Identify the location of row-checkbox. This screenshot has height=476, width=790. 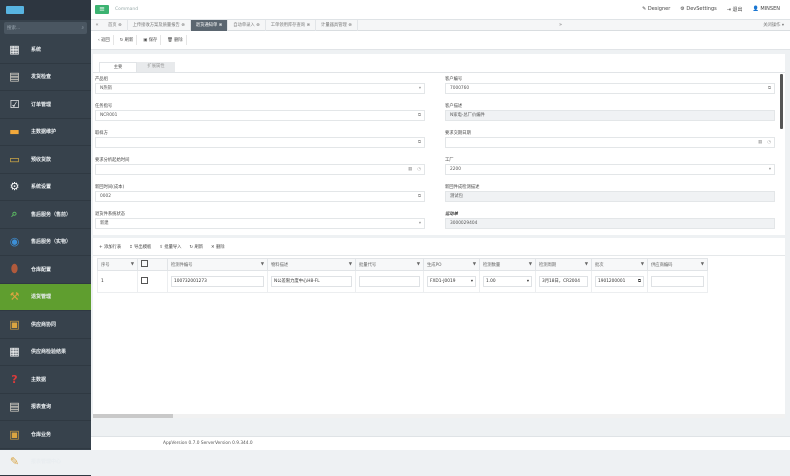
(144, 280).